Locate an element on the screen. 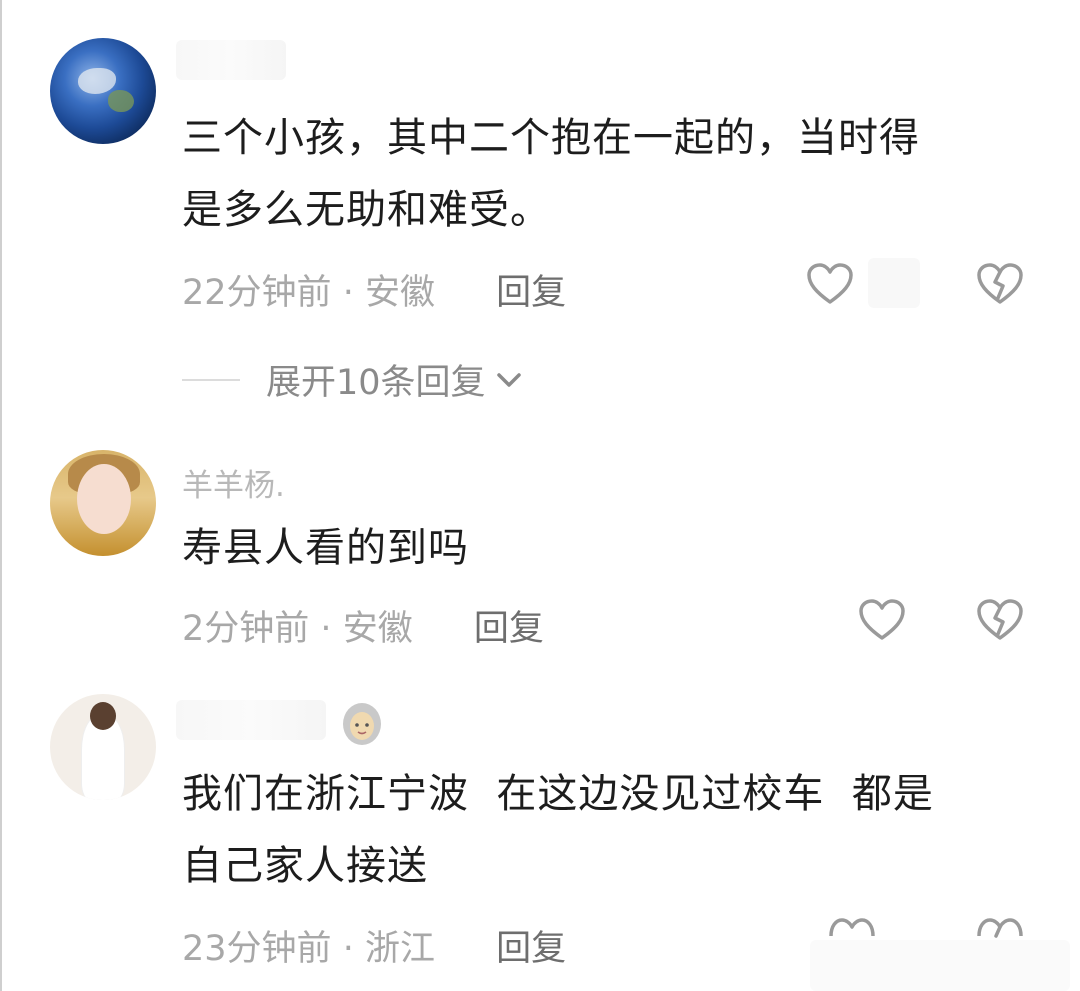  left-edge-divider is located at coordinates (1, 495).